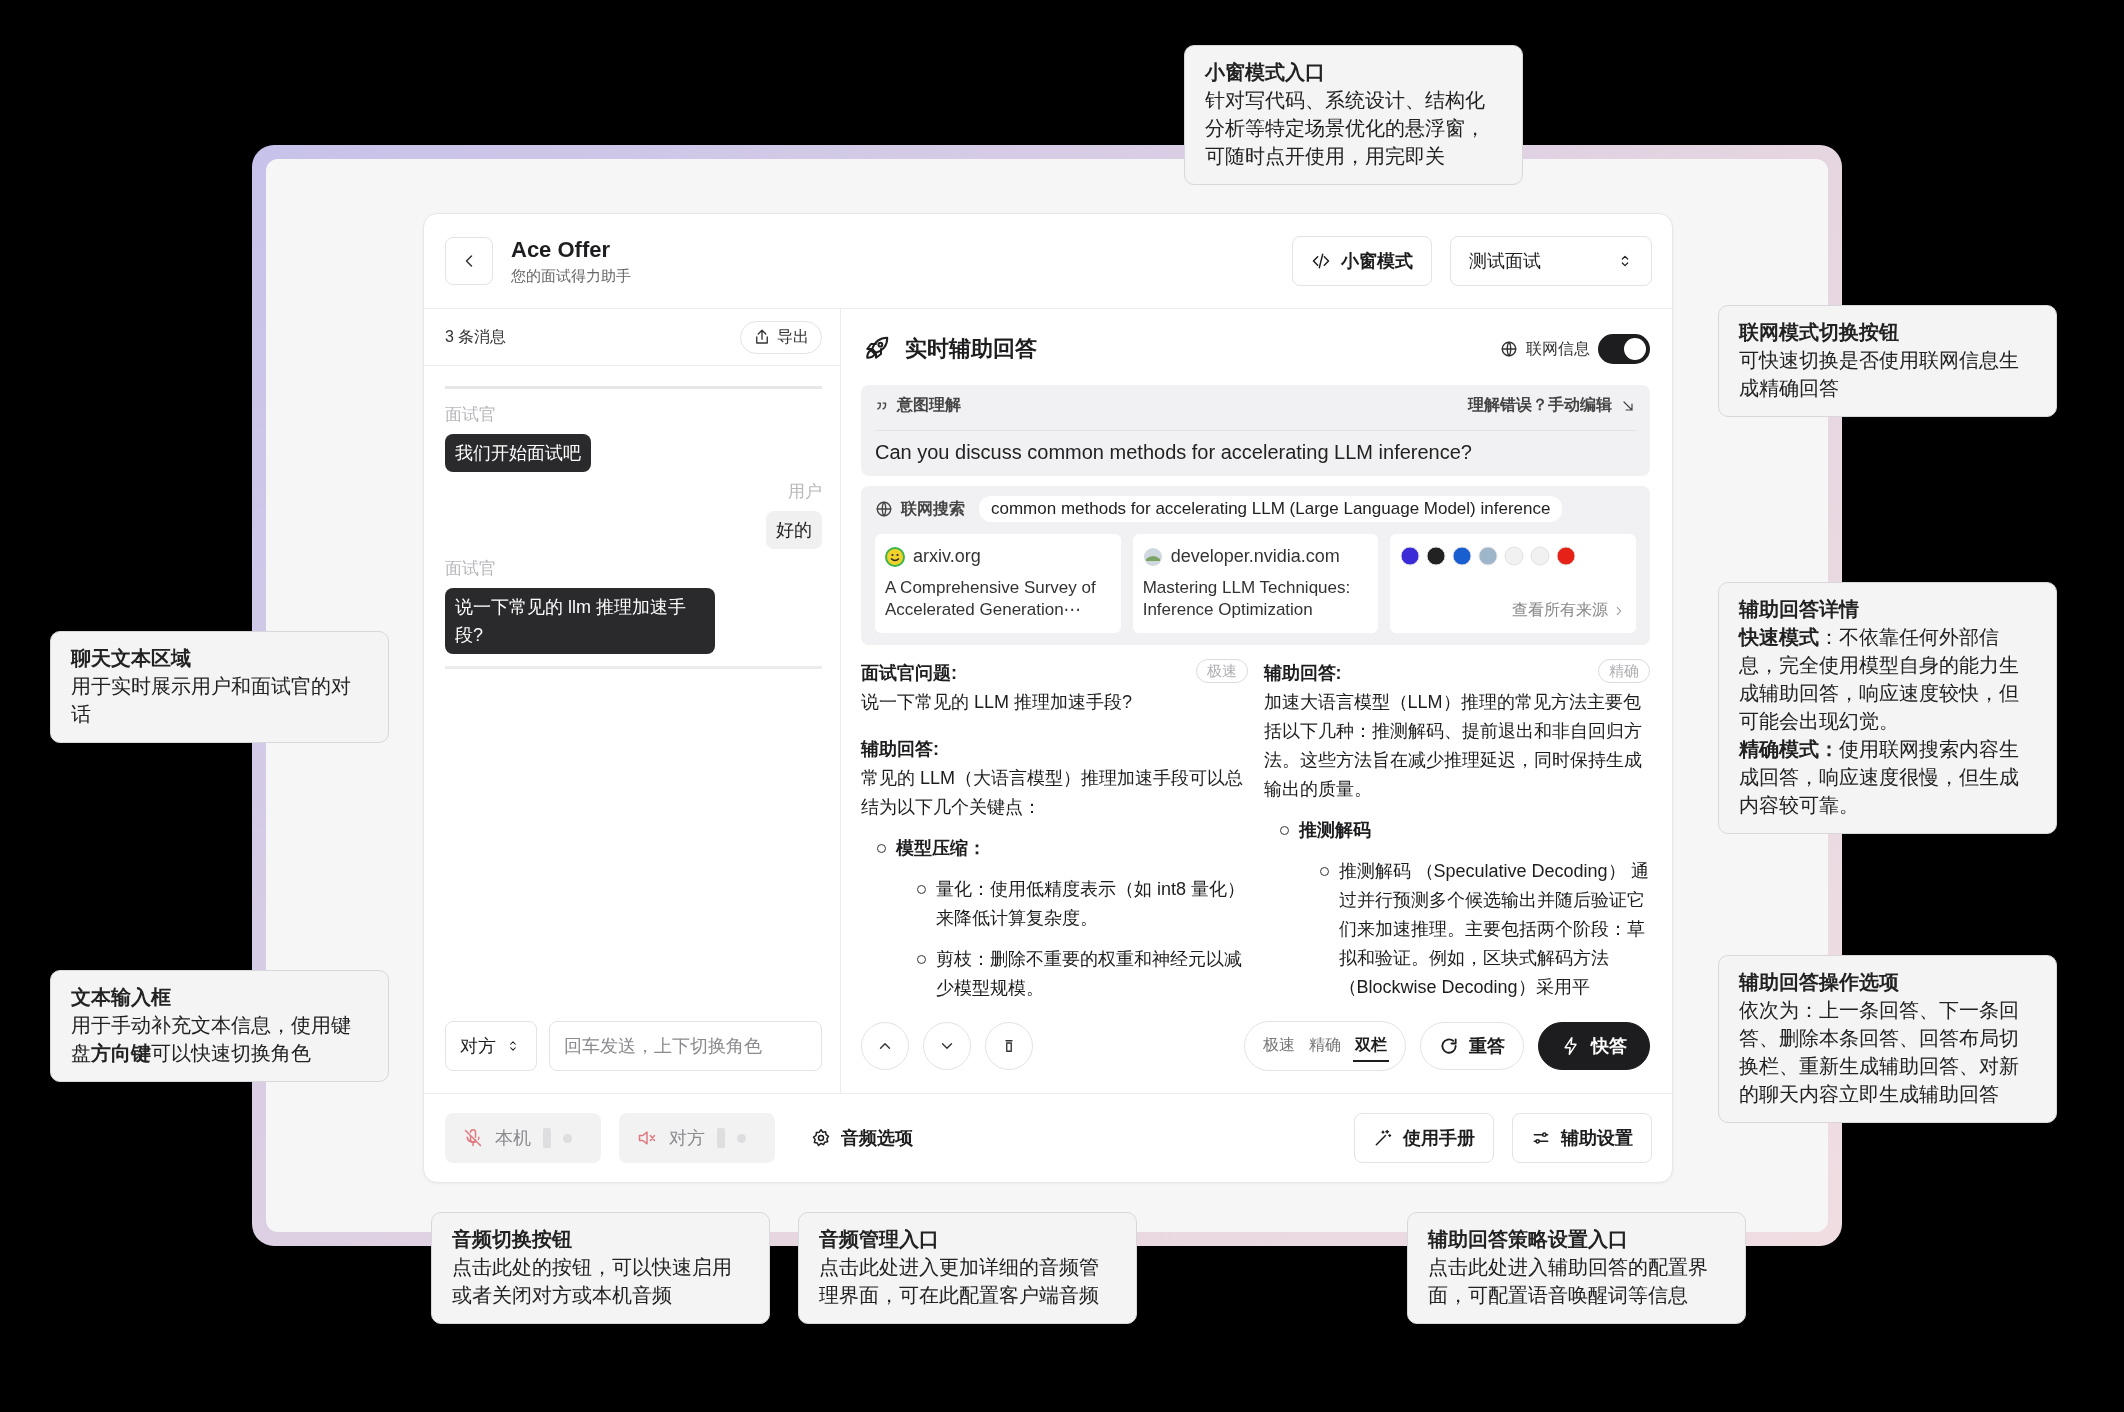 This screenshot has height=1412, width=2124. What do you see at coordinates (933, 508) in the screenshot?
I see `search-label: 联网搜索` at bounding box center [933, 508].